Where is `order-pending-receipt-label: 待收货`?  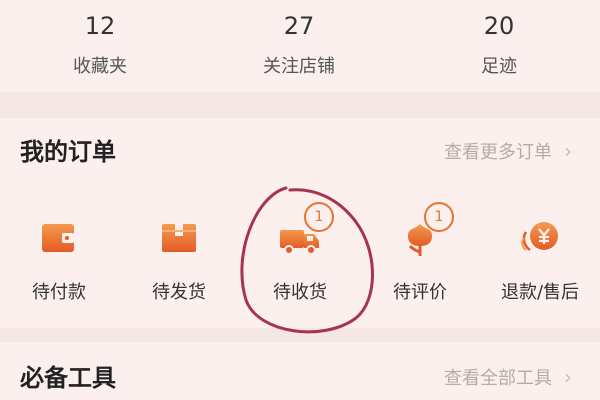 order-pending-receipt-label: 待收货 is located at coordinates (300, 292).